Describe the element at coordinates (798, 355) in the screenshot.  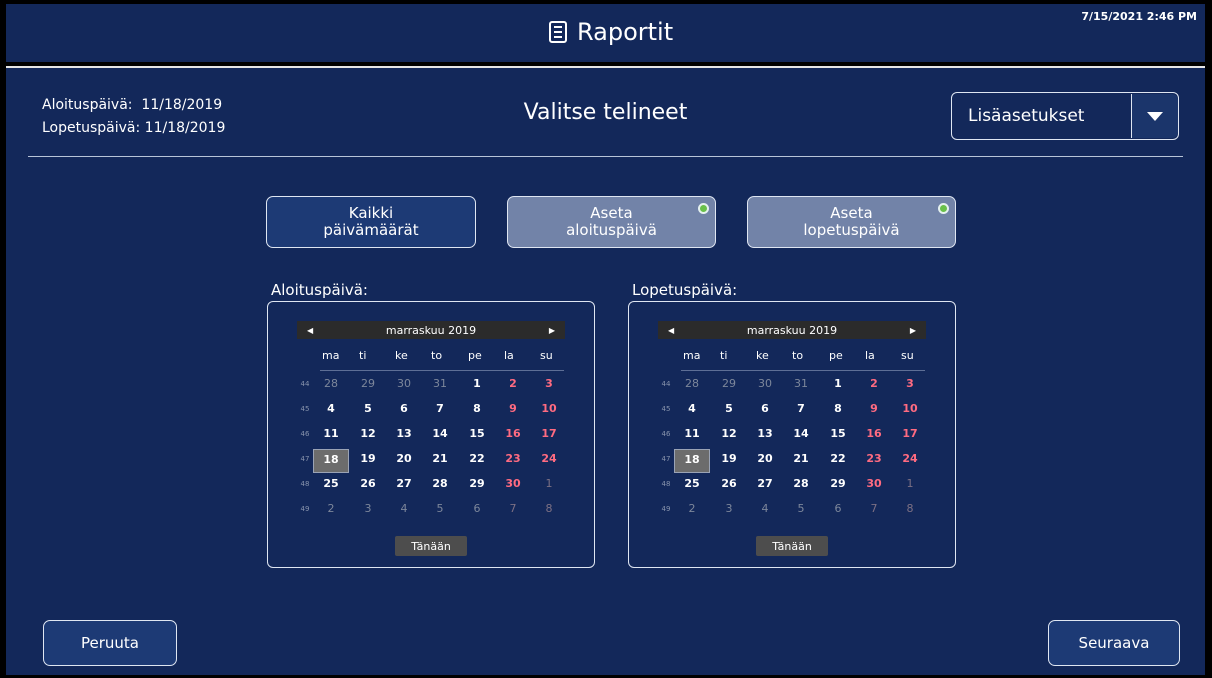
I see `weekday-label: to` at that location.